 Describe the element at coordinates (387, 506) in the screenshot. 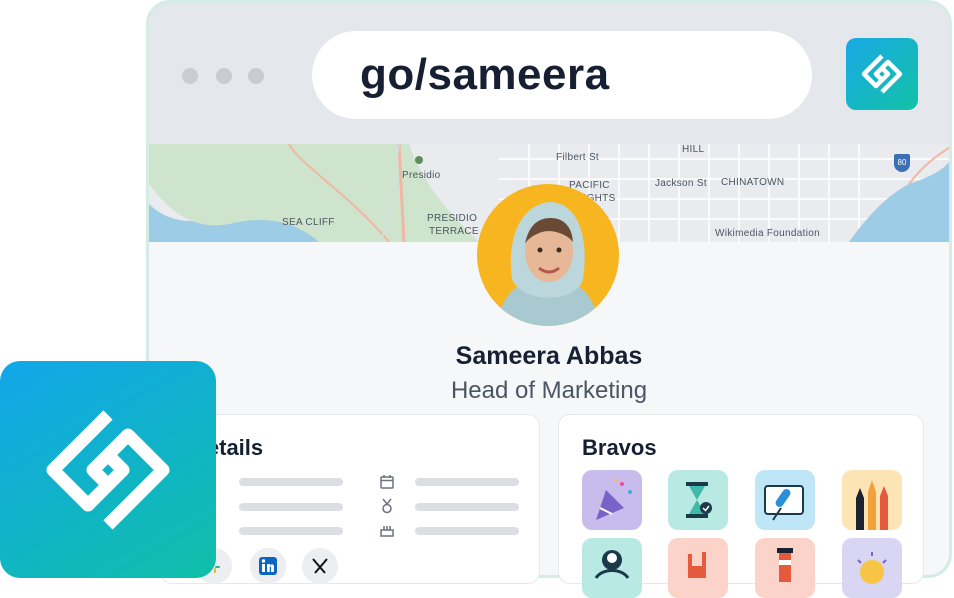

I see `medal-icon` at that location.